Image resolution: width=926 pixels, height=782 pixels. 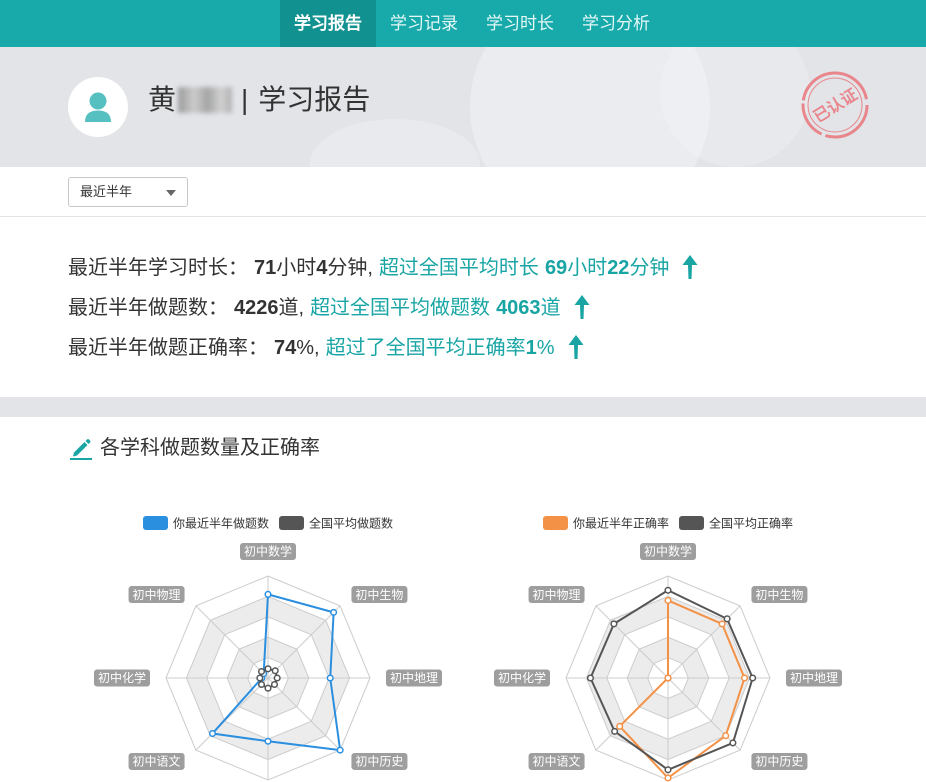 I want to click on chevron-down-icon, so click(x=171, y=193).